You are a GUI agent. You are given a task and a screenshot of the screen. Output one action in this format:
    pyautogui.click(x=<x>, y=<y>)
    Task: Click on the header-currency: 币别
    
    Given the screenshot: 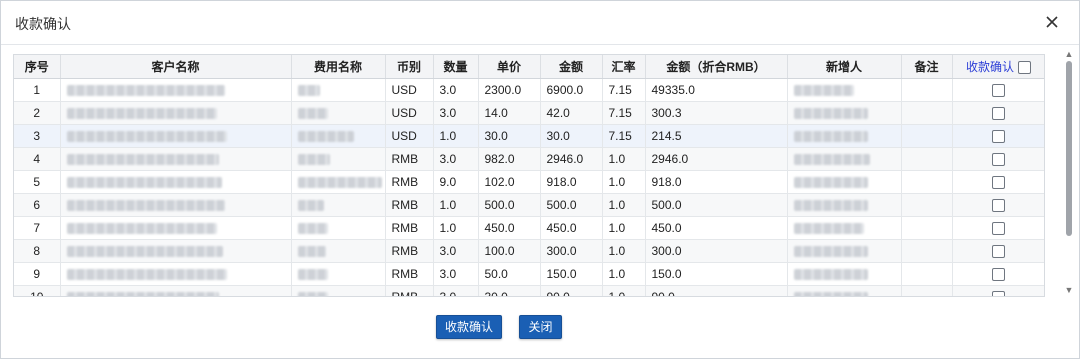 What is the action you would take?
    pyautogui.click(x=409, y=67)
    